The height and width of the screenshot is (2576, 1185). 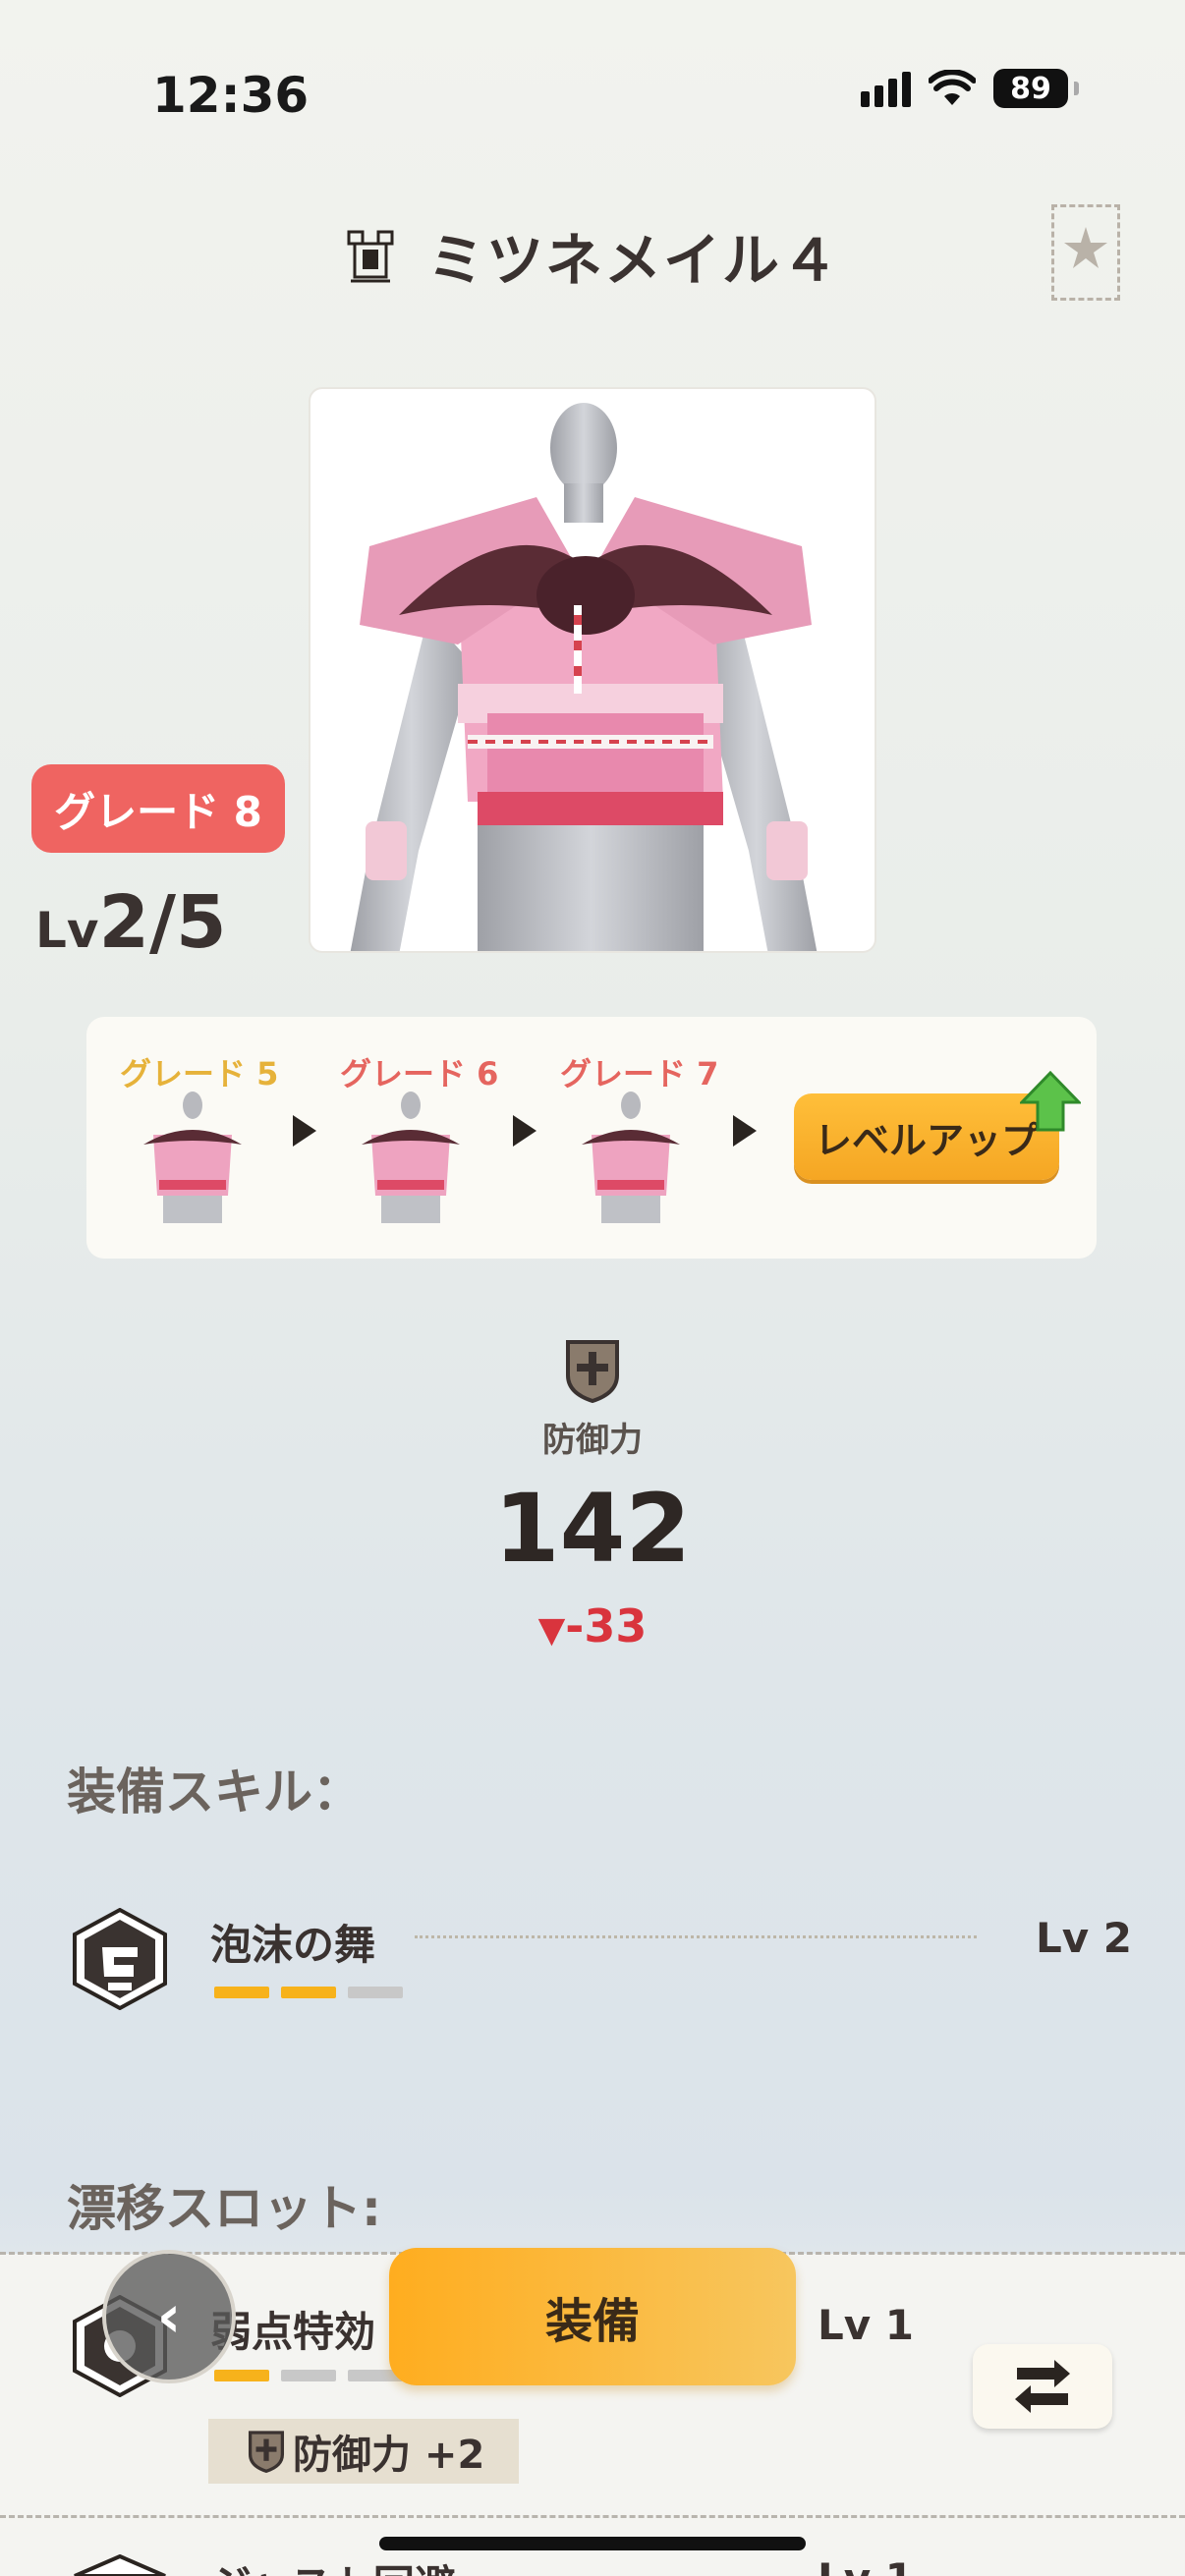 I want to click on signal-icon, so click(x=886, y=88).